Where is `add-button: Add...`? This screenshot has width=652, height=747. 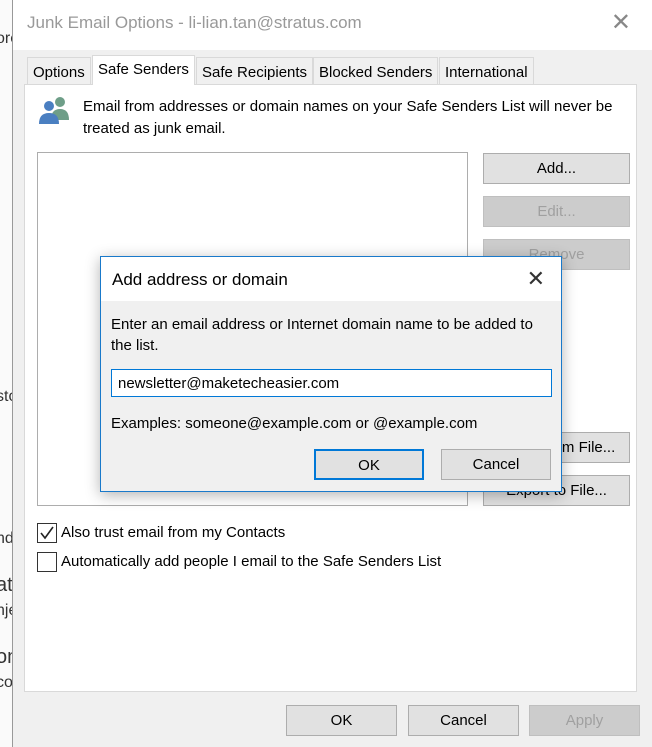 add-button: Add... is located at coordinates (556, 168).